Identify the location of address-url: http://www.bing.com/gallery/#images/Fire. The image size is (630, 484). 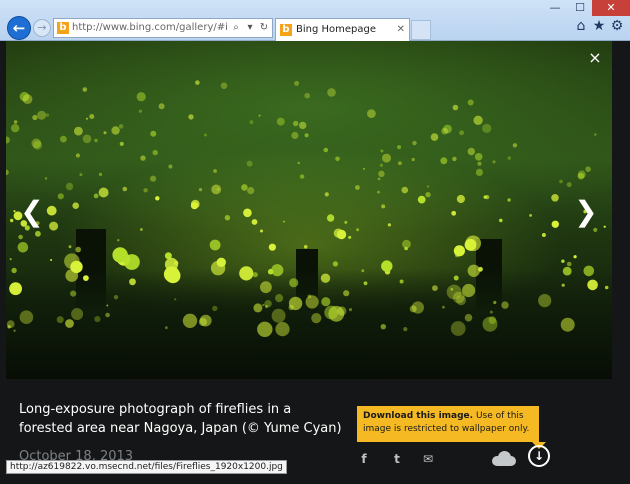
(149, 28).